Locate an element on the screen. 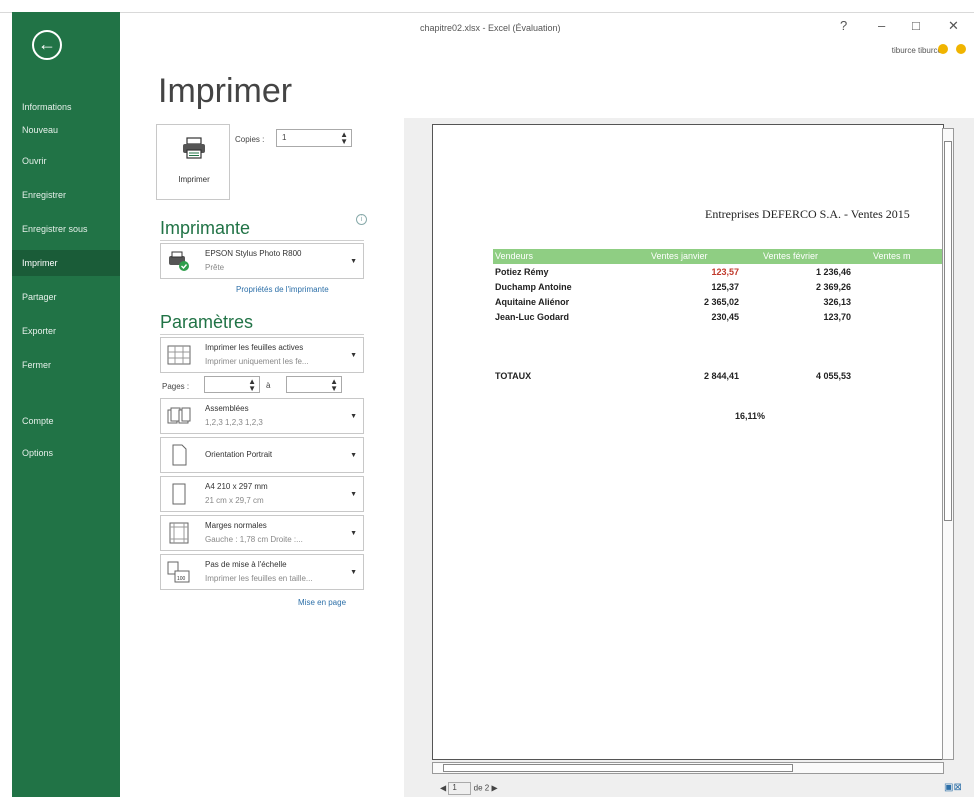 The height and width of the screenshot is (797, 974). february-value: 123,70 is located at coordinates (837, 317).